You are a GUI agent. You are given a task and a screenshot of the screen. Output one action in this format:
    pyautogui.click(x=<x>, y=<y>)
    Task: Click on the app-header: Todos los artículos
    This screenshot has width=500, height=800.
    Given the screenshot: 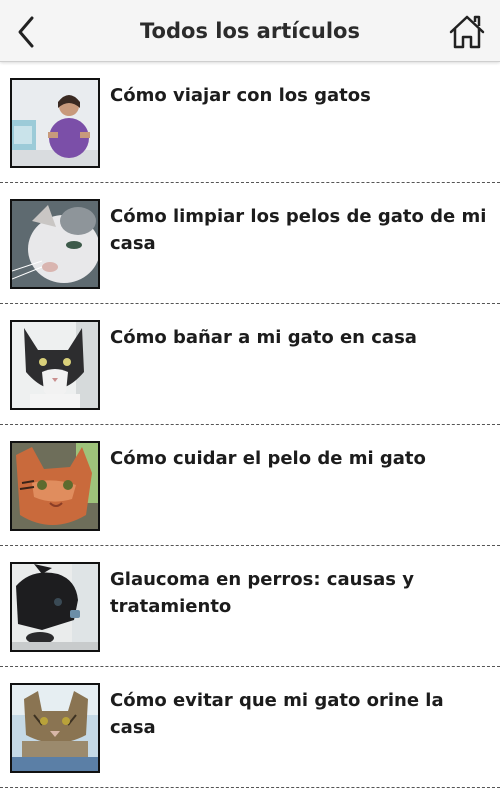 What is the action you would take?
    pyautogui.click(x=250, y=31)
    